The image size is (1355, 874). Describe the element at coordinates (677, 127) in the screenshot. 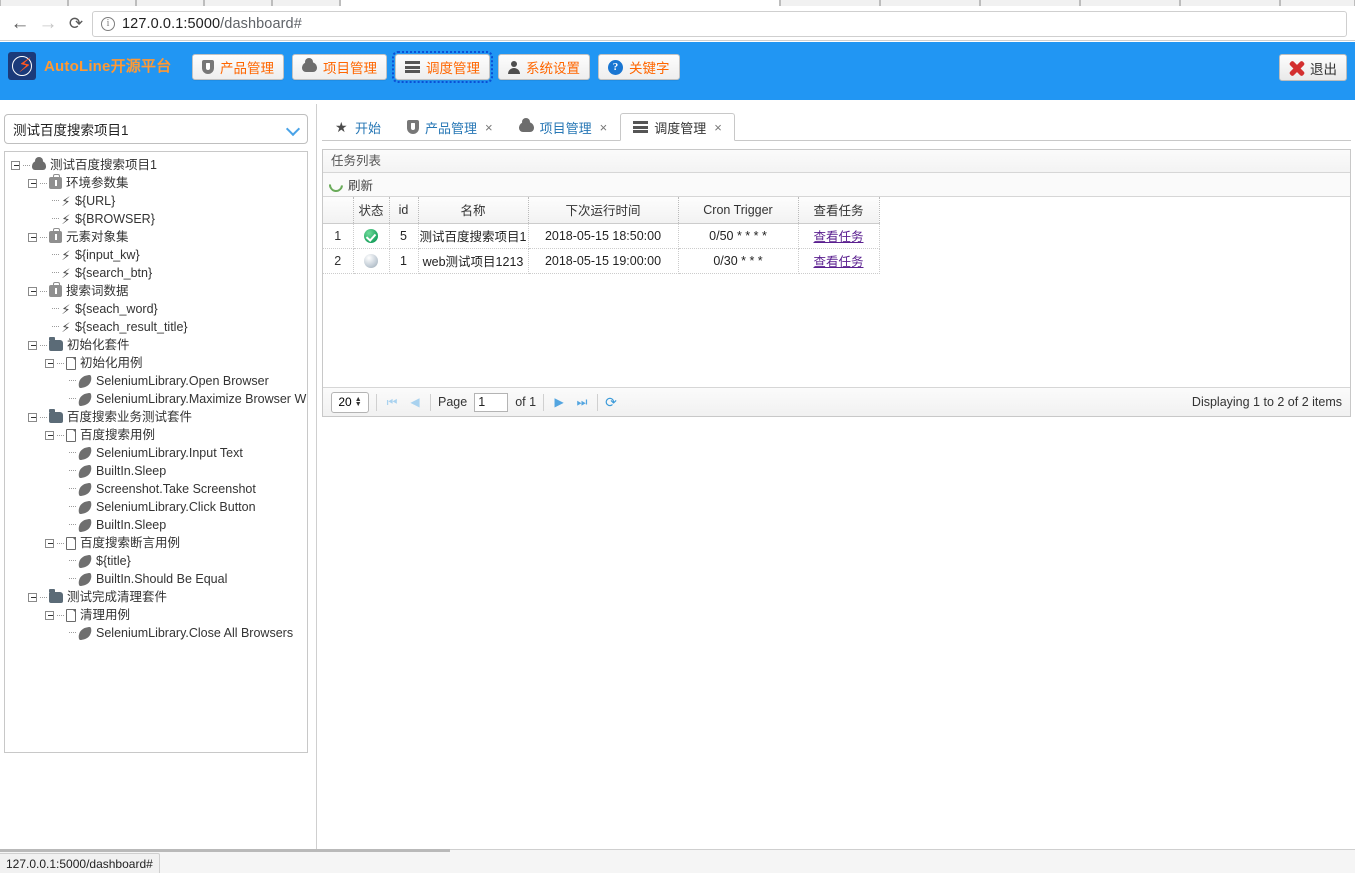

I see `tab-schedule: 调度管理 ×` at that location.